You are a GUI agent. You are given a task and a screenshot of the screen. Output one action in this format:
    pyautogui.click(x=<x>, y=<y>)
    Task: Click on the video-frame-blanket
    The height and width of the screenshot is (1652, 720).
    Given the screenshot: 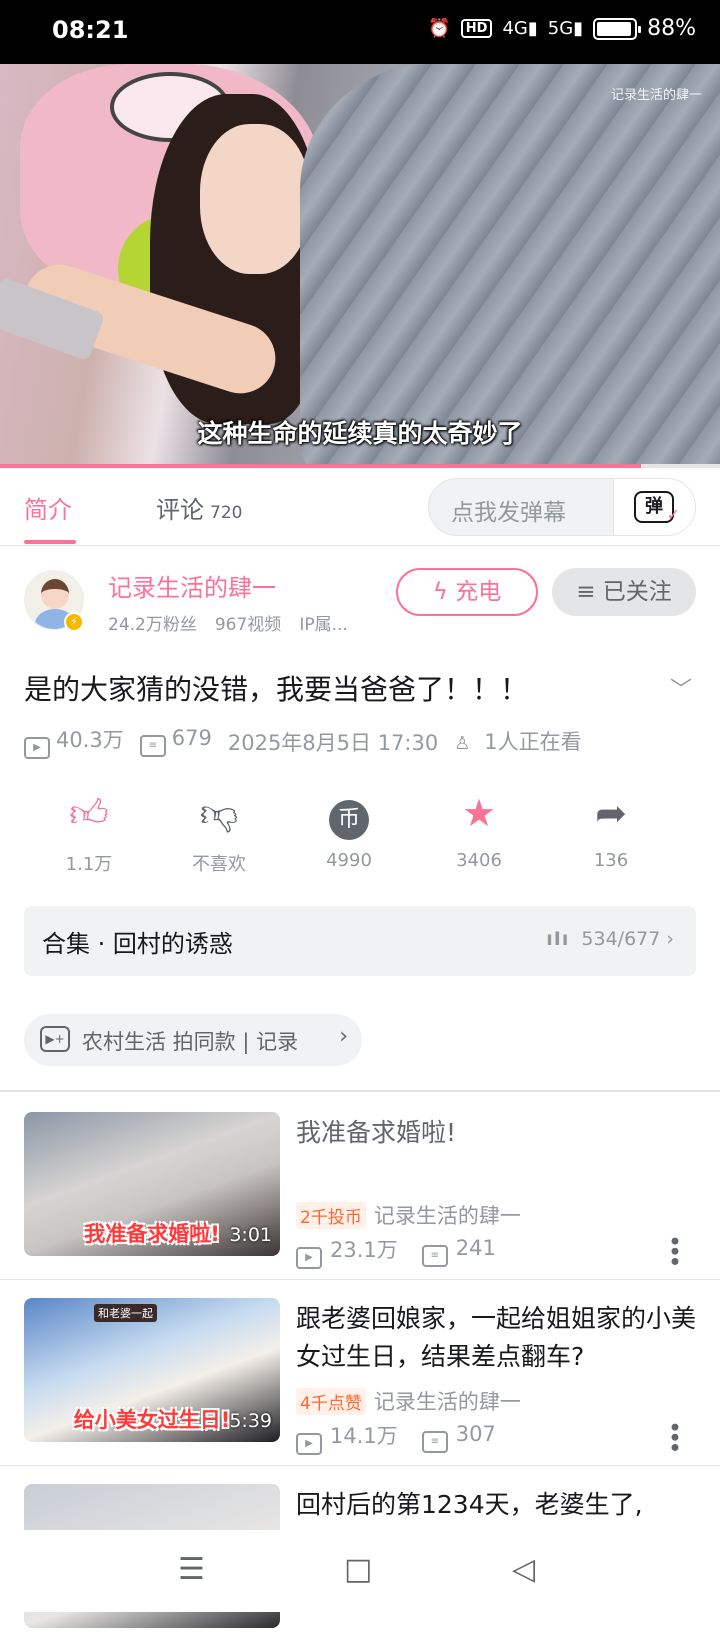 What is the action you would take?
    pyautogui.click(x=510, y=266)
    